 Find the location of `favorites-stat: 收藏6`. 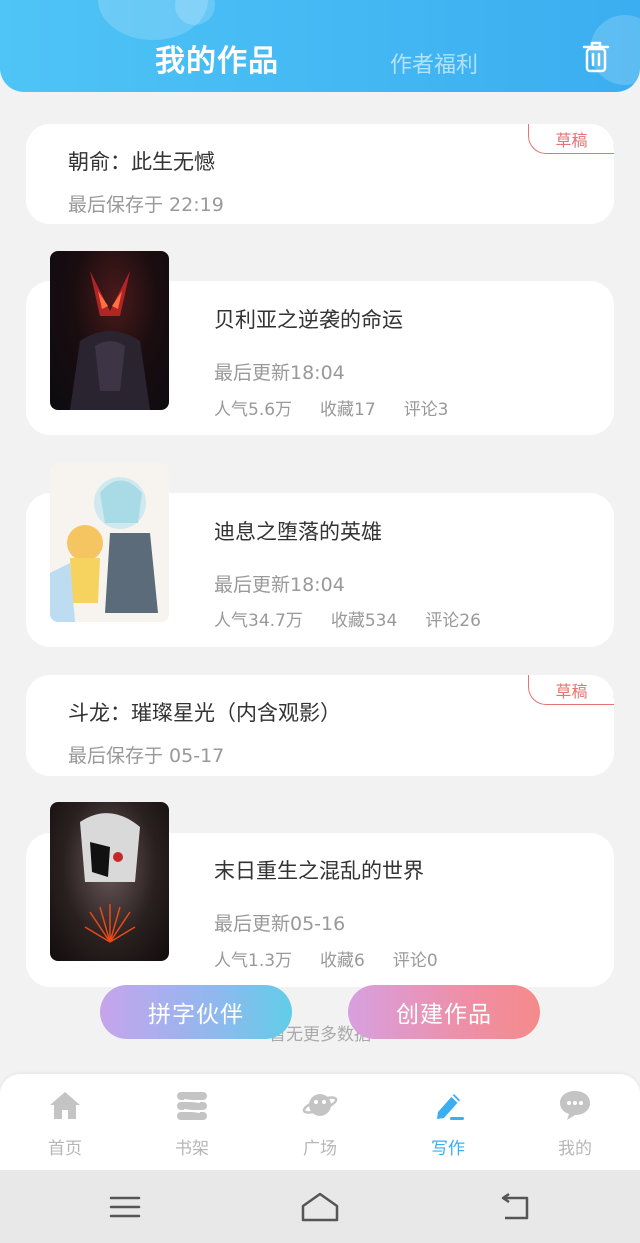

favorites-stat: 收藏6 is located at coordinates (342, 961).